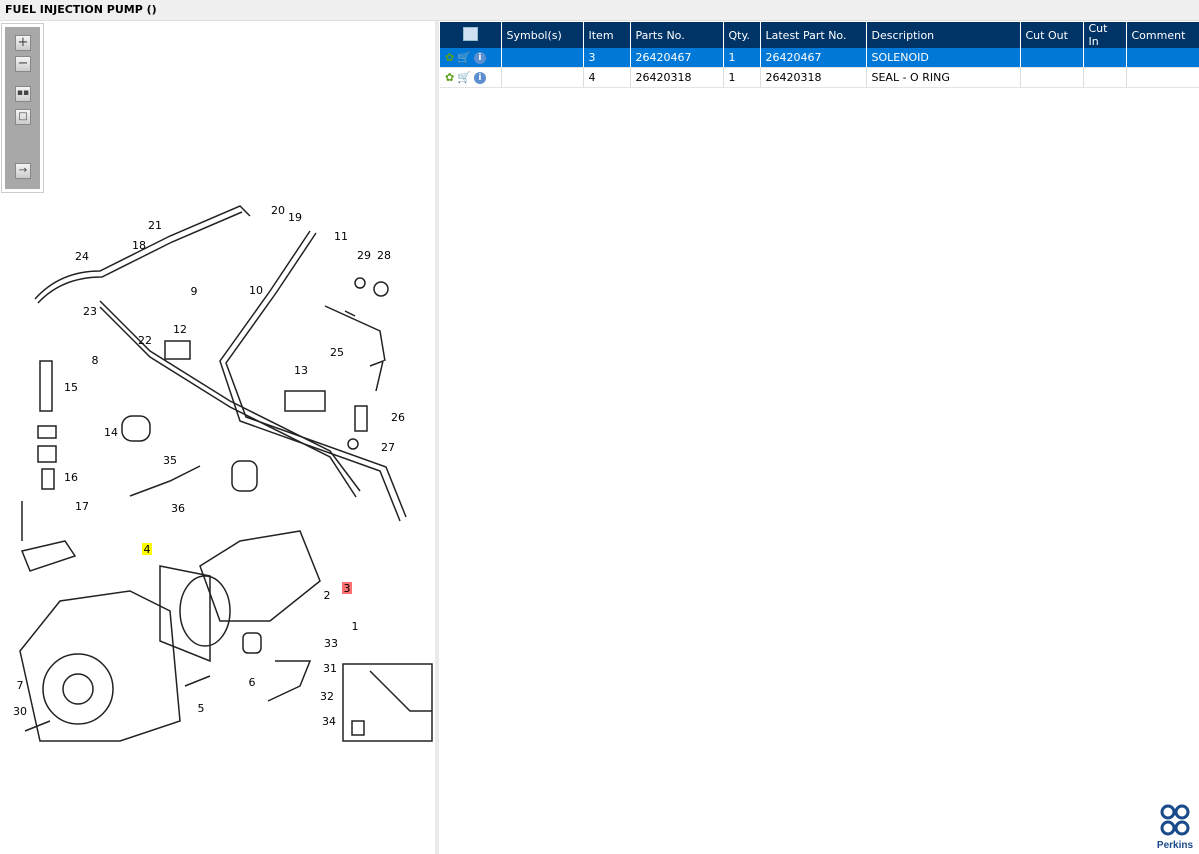 This screenshot has width=1199, height=854. I want to click on search-icon, so click(470, 33).